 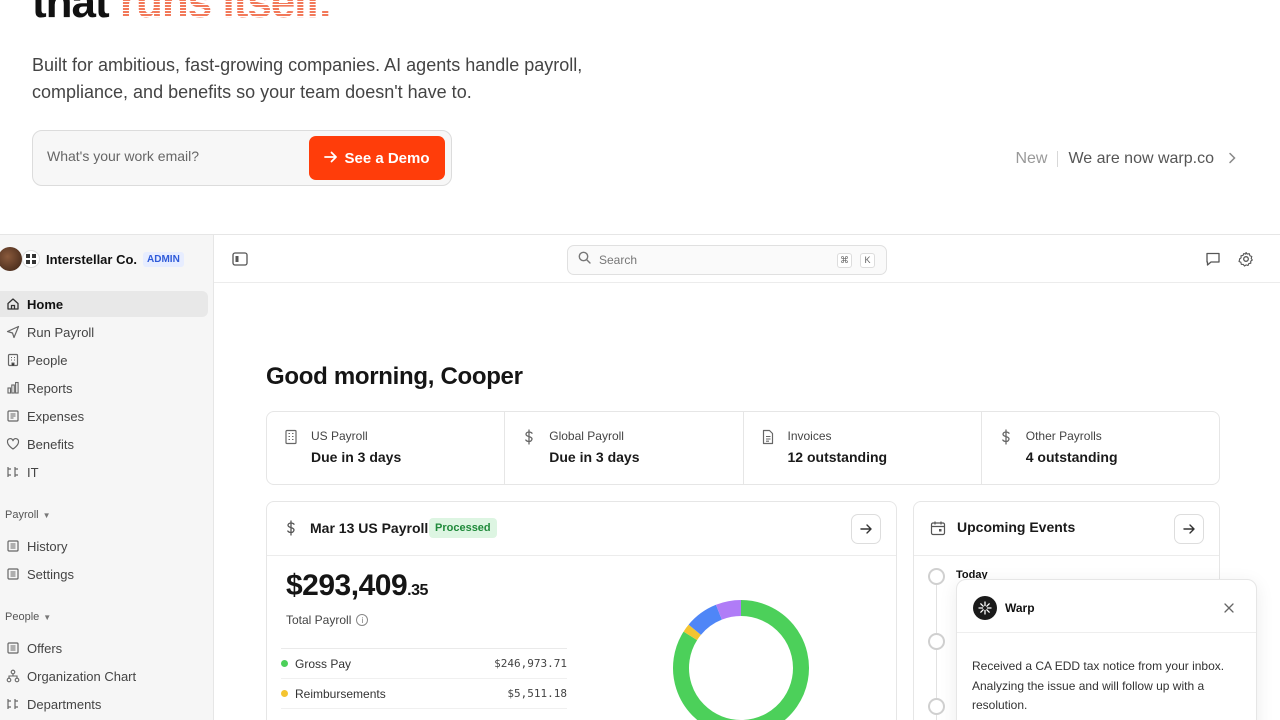 What do you see at coordinates (347, 585) in the screenshot?
I see `amount-main: $293,409` at bounding box center [347, 585].